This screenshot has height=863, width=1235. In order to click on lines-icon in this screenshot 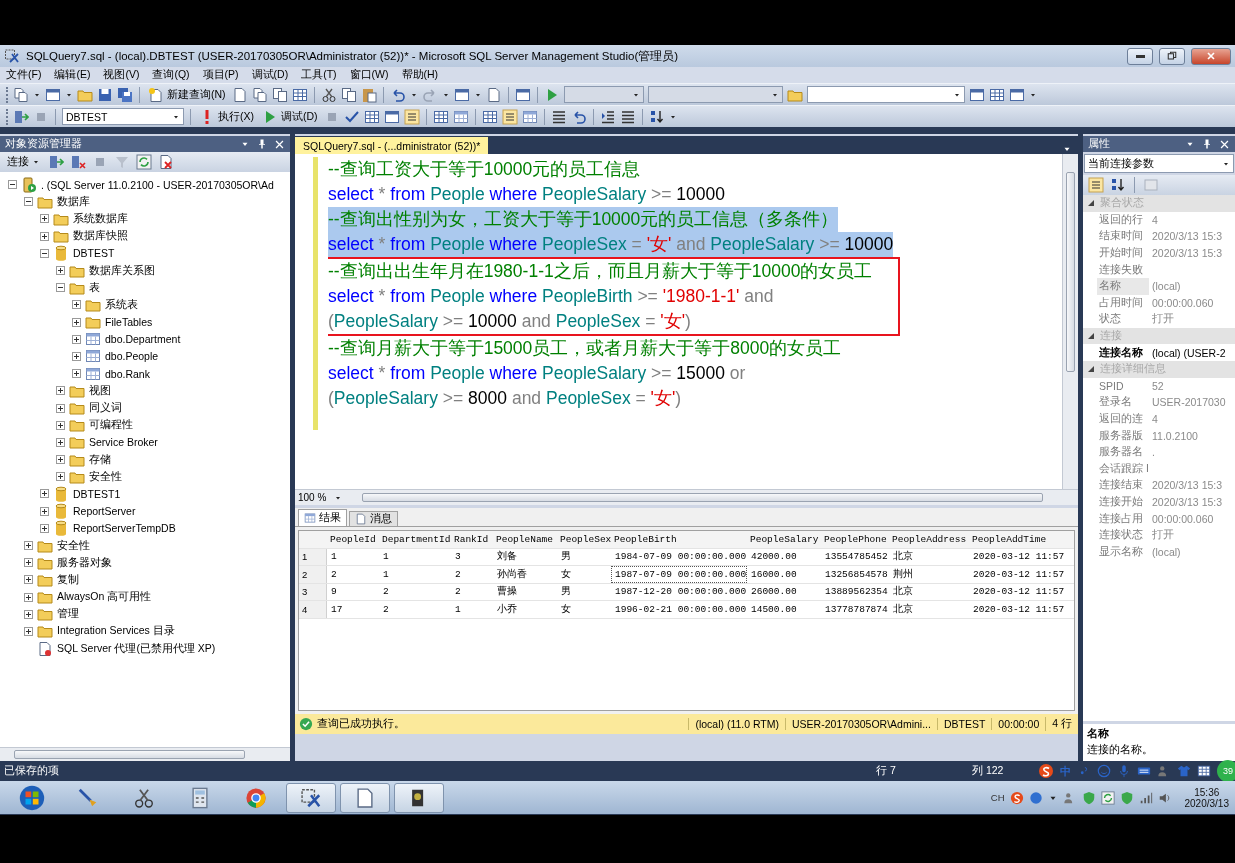, I will do `click(558, 116)`.